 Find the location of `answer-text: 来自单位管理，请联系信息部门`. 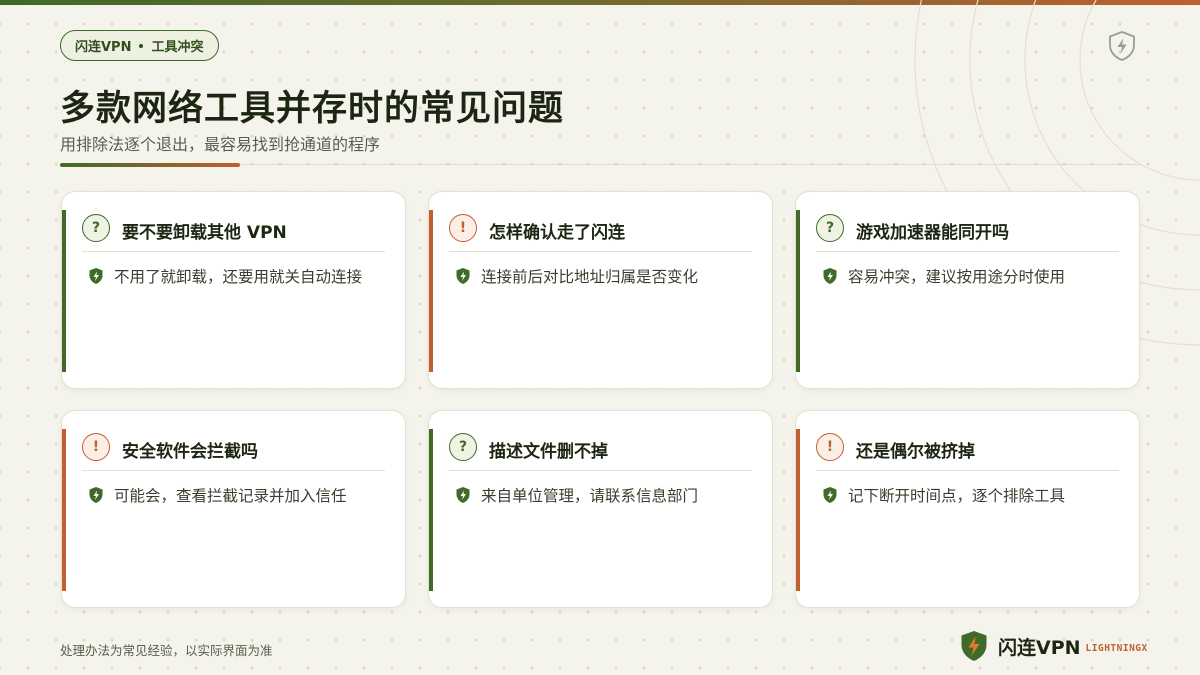

answer-text: 来自单位管理，请联系信息部门 is located at coordinates (590, 496).